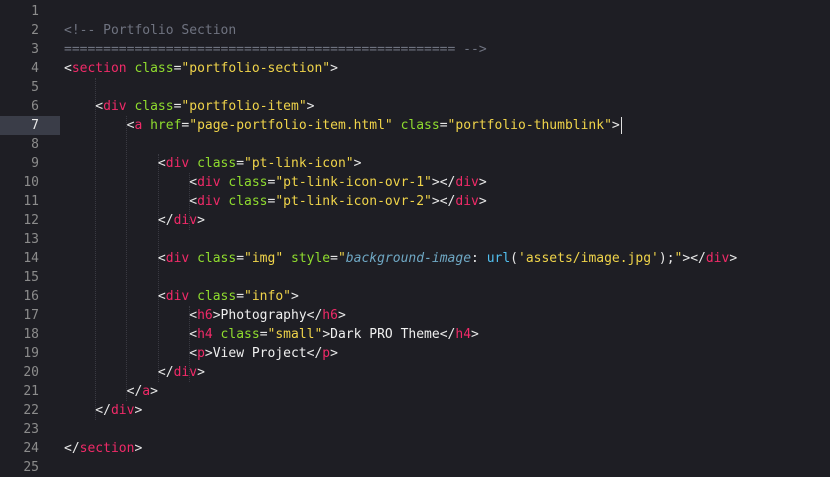 The height and width of the screenshot is (477, 830). Describe the element at coordinates (166, 125) in the screenshot. I see `code-token: href` at that location.